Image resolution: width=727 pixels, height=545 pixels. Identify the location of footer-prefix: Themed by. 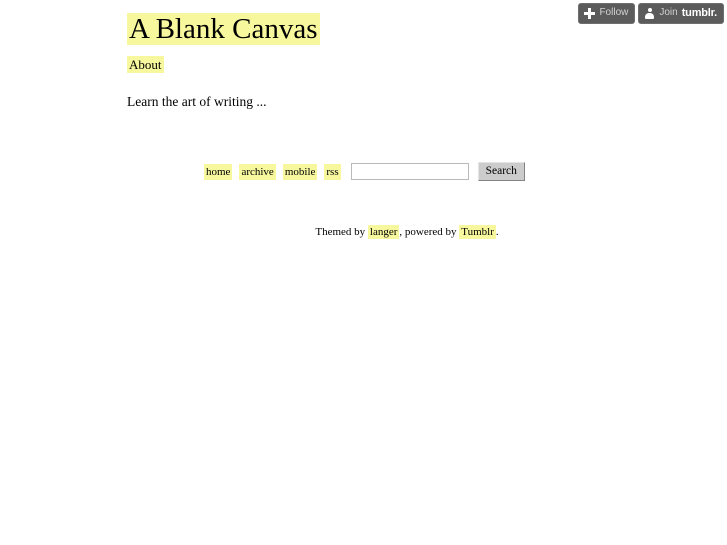
(341, 232).